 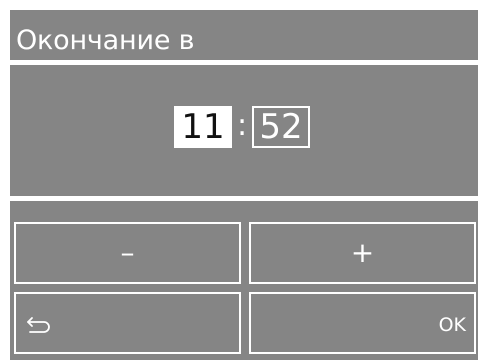 I want to click on increase-button: +, so click(x=362, y=253).